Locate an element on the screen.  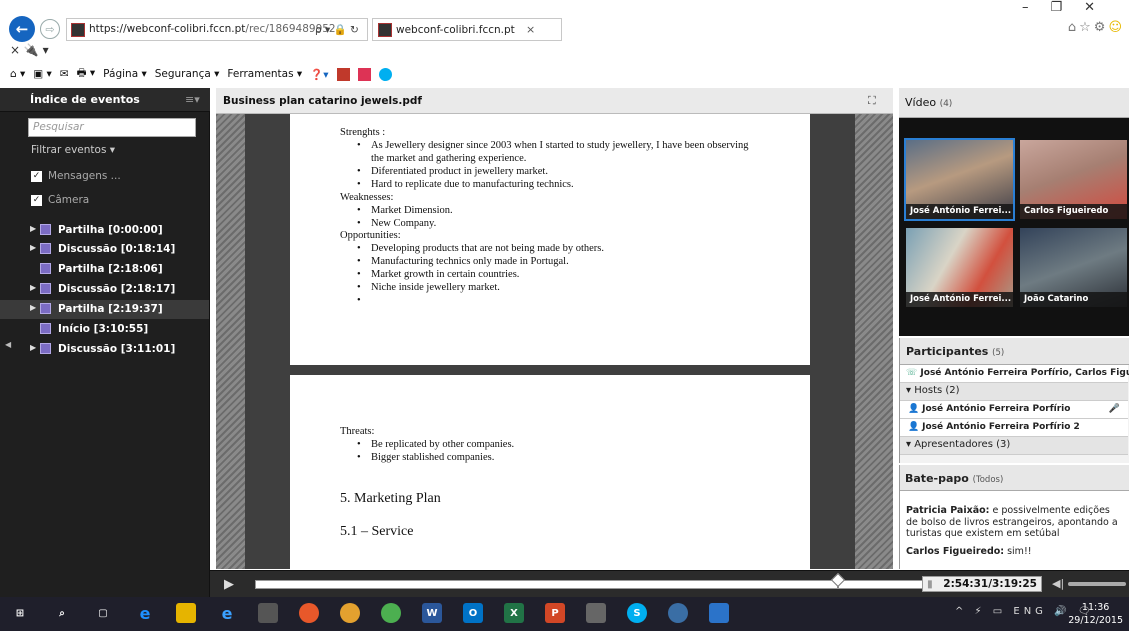
volume-icon: ◀| is located at coordinates (1058, 583).